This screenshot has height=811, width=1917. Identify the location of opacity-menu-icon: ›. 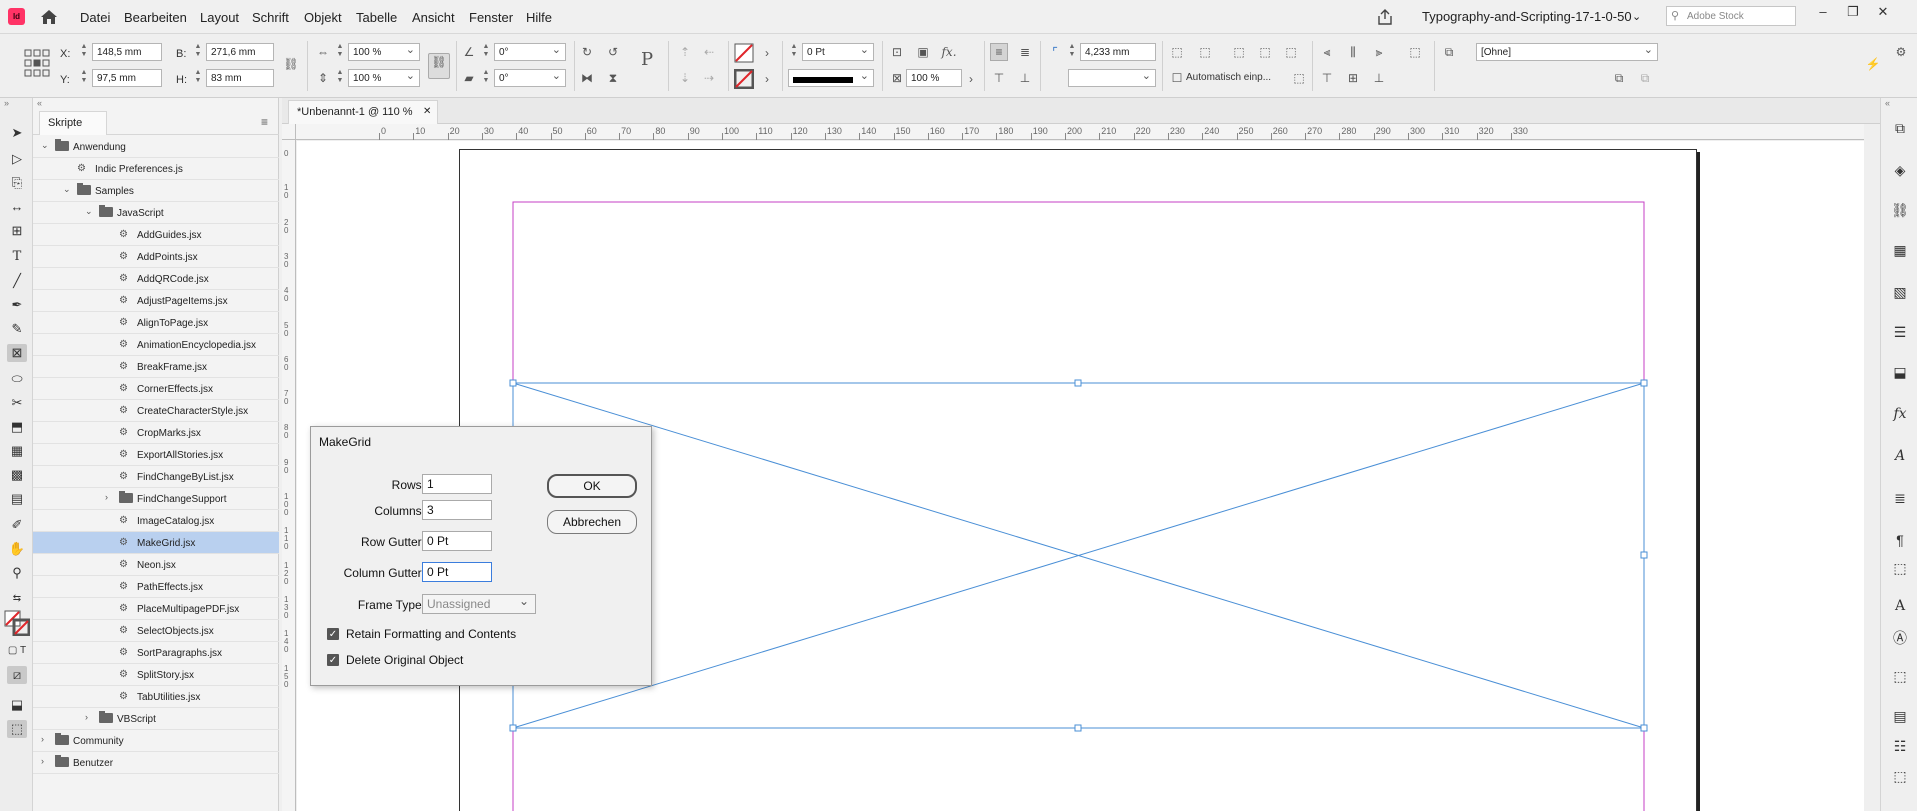
(971, 79).